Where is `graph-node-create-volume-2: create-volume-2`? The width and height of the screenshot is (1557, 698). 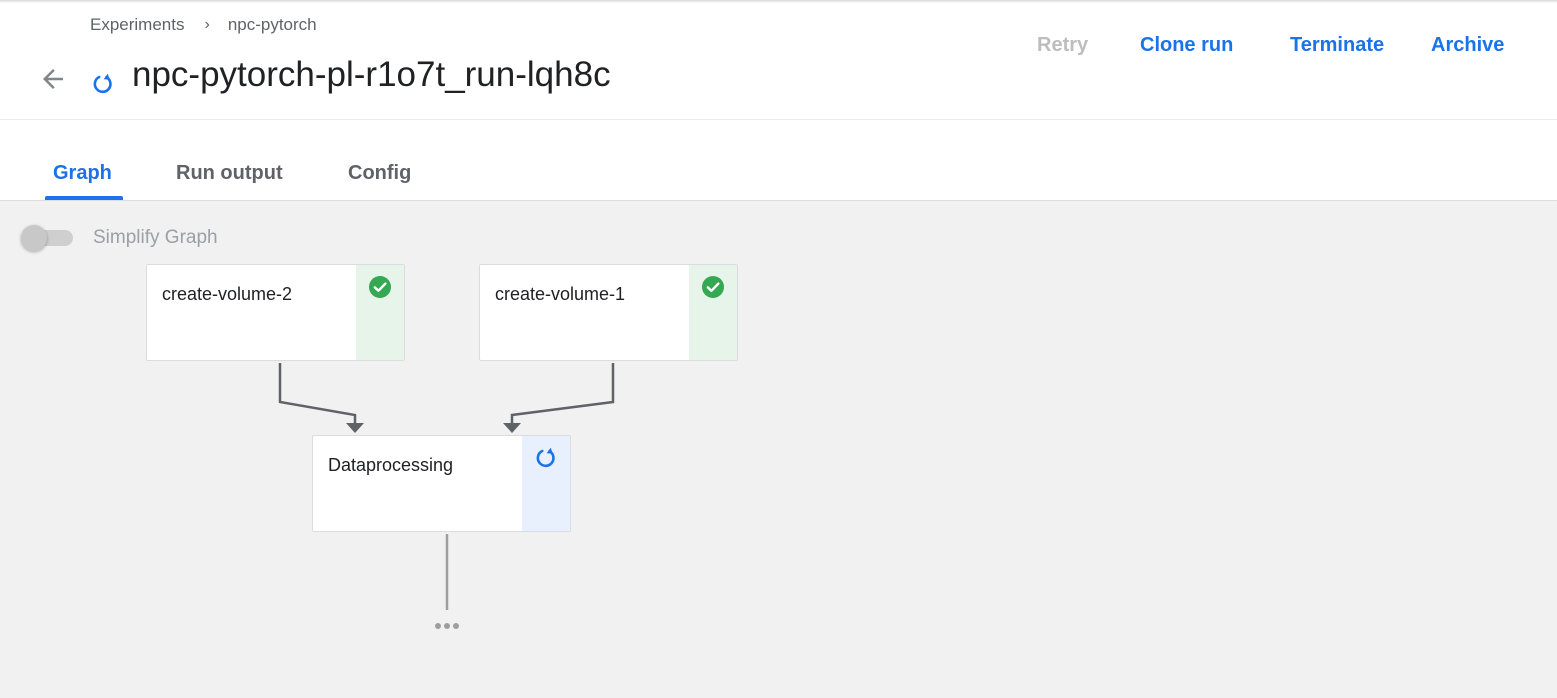
graph-node-create-volume-2: create-volume-2 is located at coordinates (275, 312).